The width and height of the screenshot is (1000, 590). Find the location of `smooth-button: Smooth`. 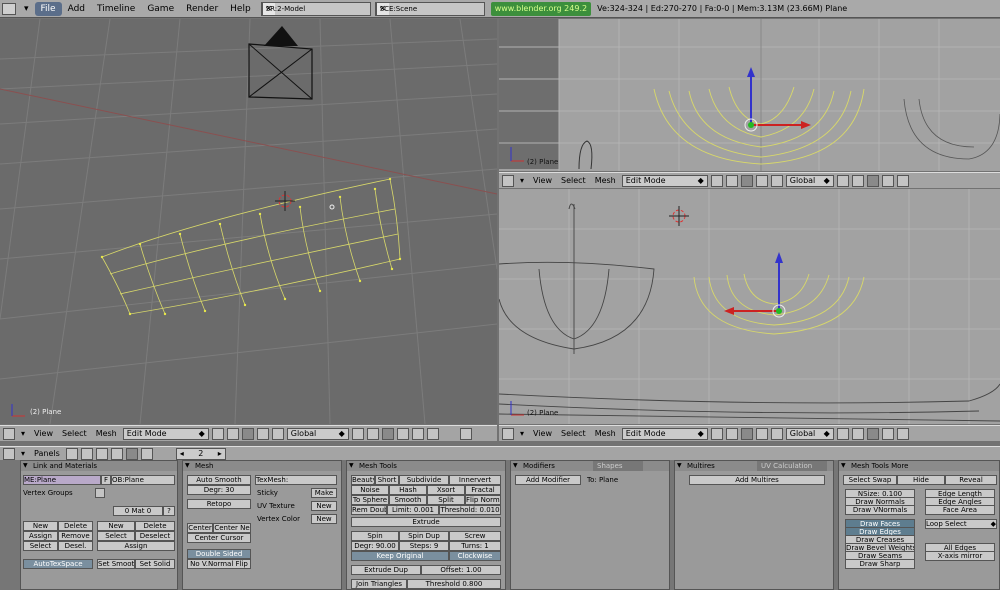

smooth-button: Smooth is located at coordinates (408, 500).